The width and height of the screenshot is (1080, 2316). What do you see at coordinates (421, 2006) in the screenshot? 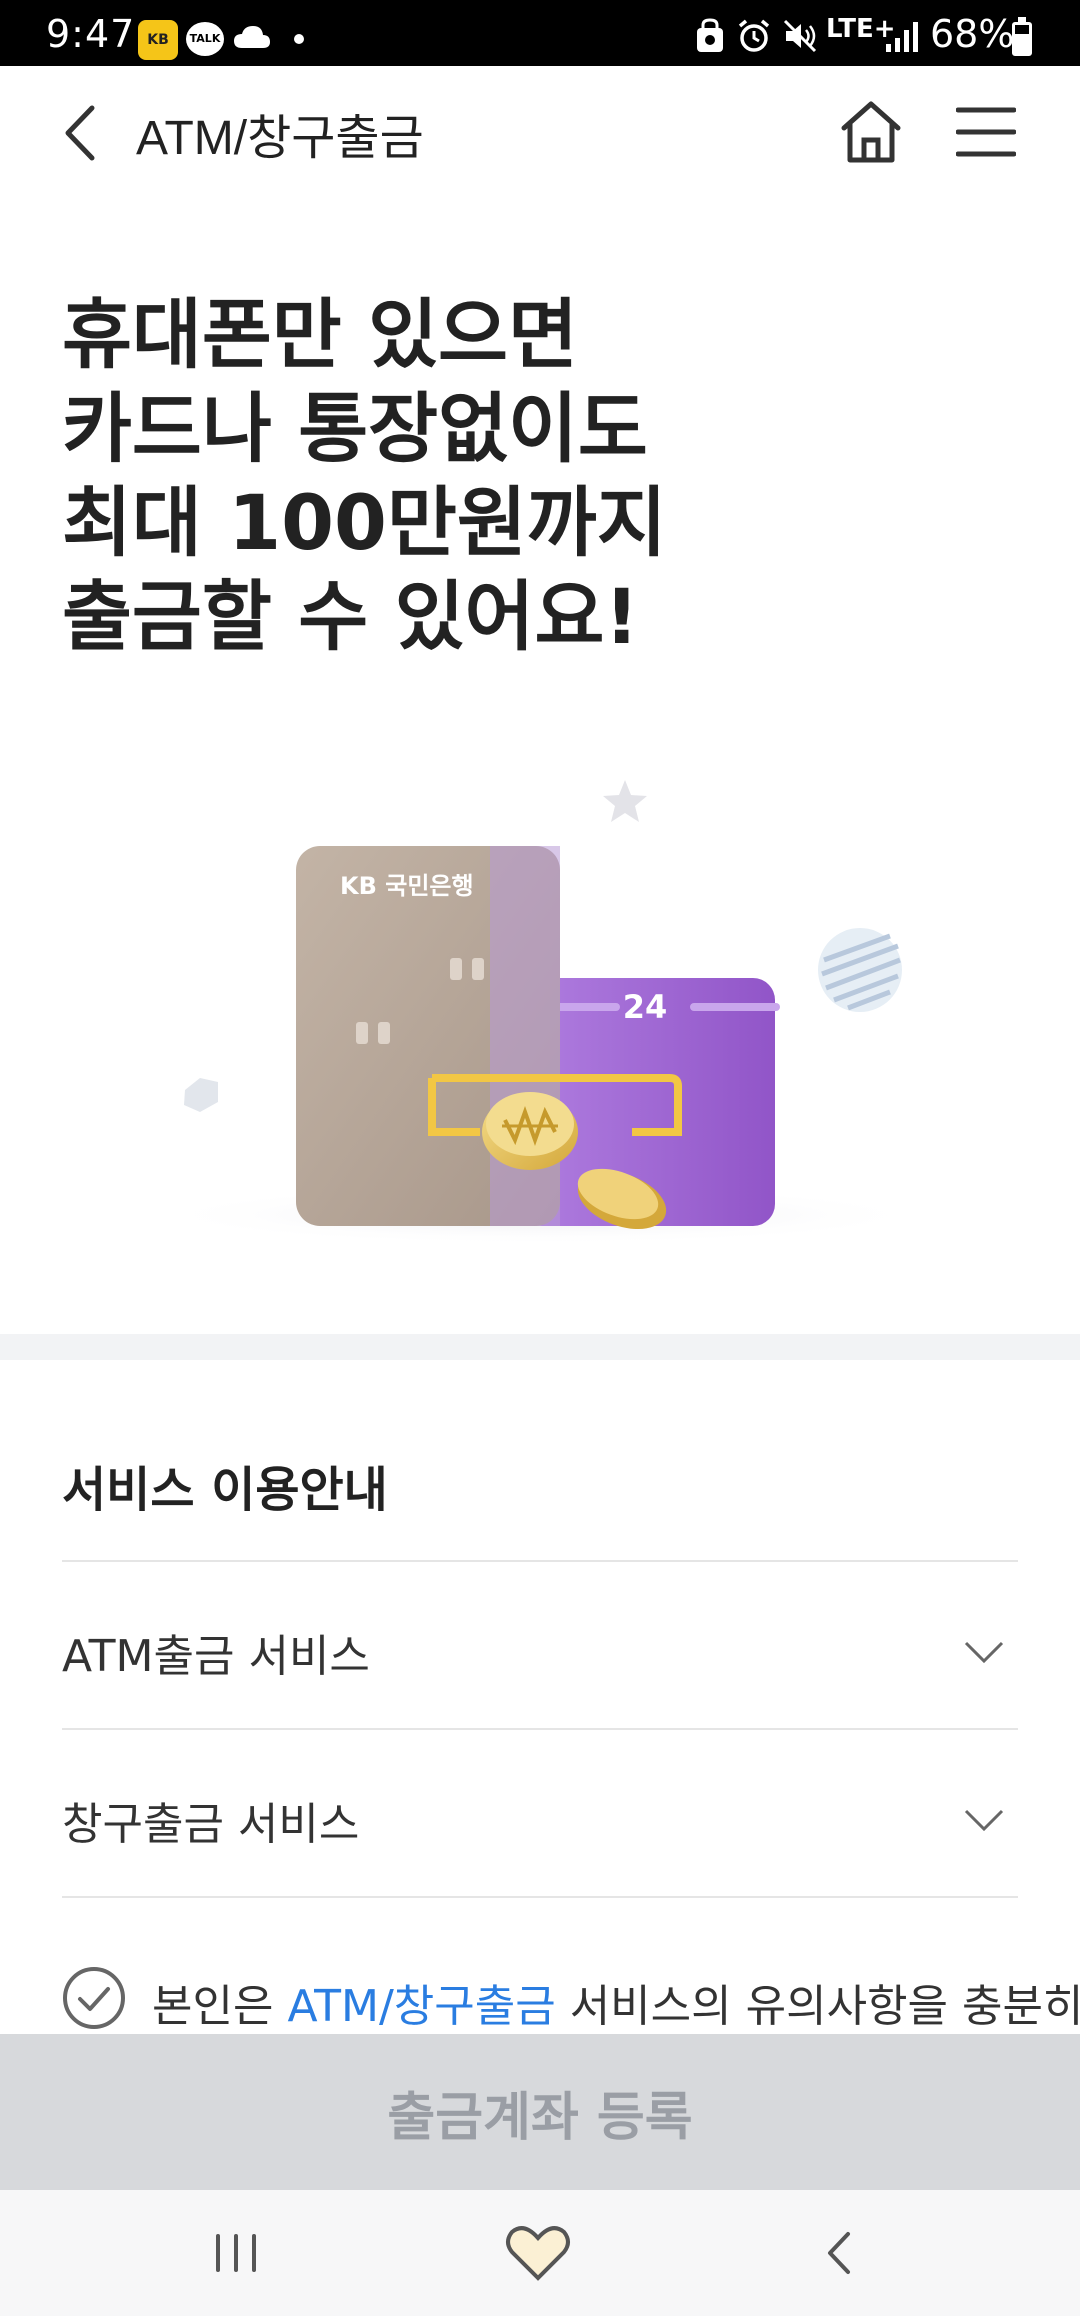
I see `agreement-highlight: ATM/창구출금` at bounding box center [421, 2006].